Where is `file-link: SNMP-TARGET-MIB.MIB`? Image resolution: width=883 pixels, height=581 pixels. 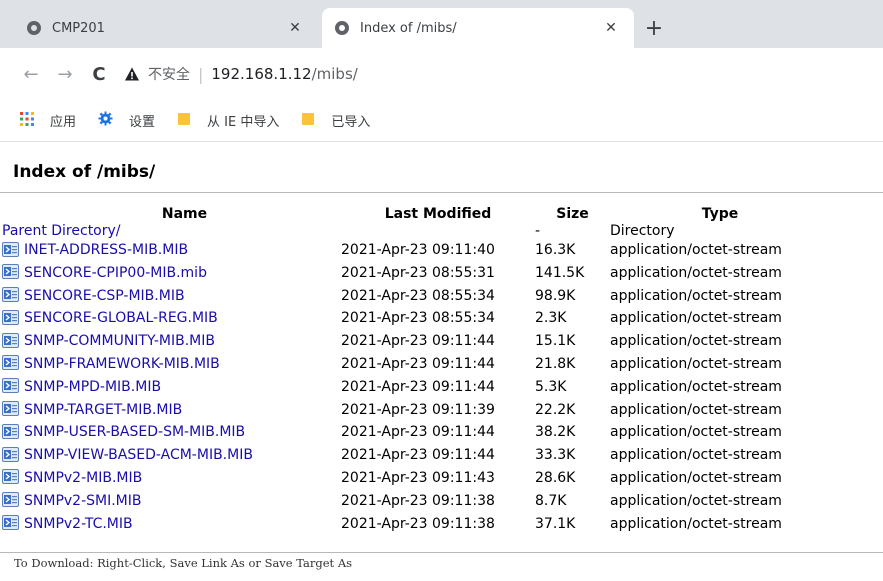
file-link: SNMP-TARGET-MIB.MIB is located at coordinates (103, 410).